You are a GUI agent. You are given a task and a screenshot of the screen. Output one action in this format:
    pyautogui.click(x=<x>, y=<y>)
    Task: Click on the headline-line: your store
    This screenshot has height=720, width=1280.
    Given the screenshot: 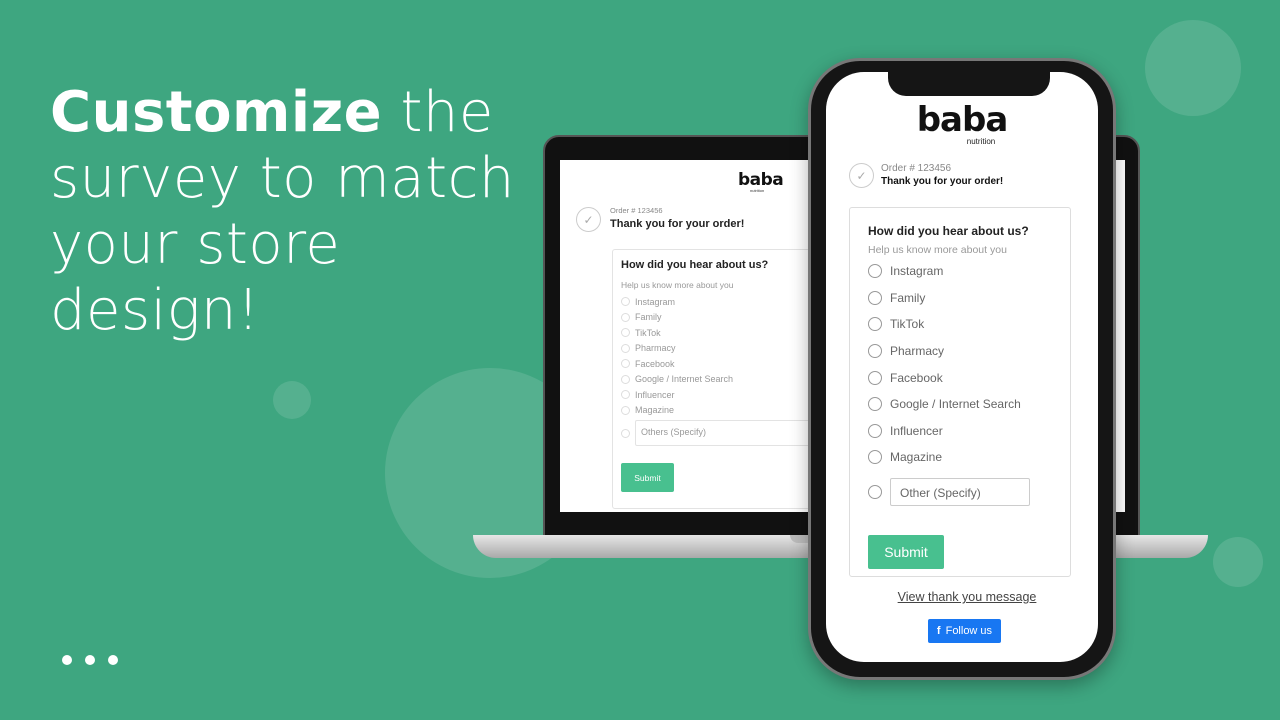 What is the action you would take?
    pyautogui.click(x=195, y=244)
    